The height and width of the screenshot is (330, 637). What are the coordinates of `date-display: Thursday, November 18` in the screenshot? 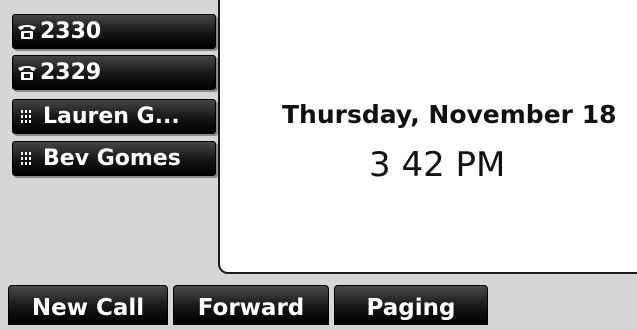 It's located at (449, 114).